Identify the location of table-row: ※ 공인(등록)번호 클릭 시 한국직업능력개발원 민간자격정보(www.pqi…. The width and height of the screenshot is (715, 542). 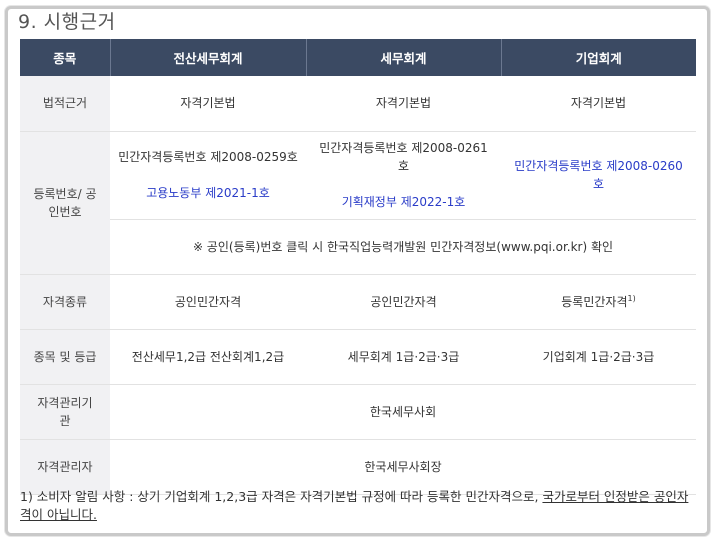
(358, 247).